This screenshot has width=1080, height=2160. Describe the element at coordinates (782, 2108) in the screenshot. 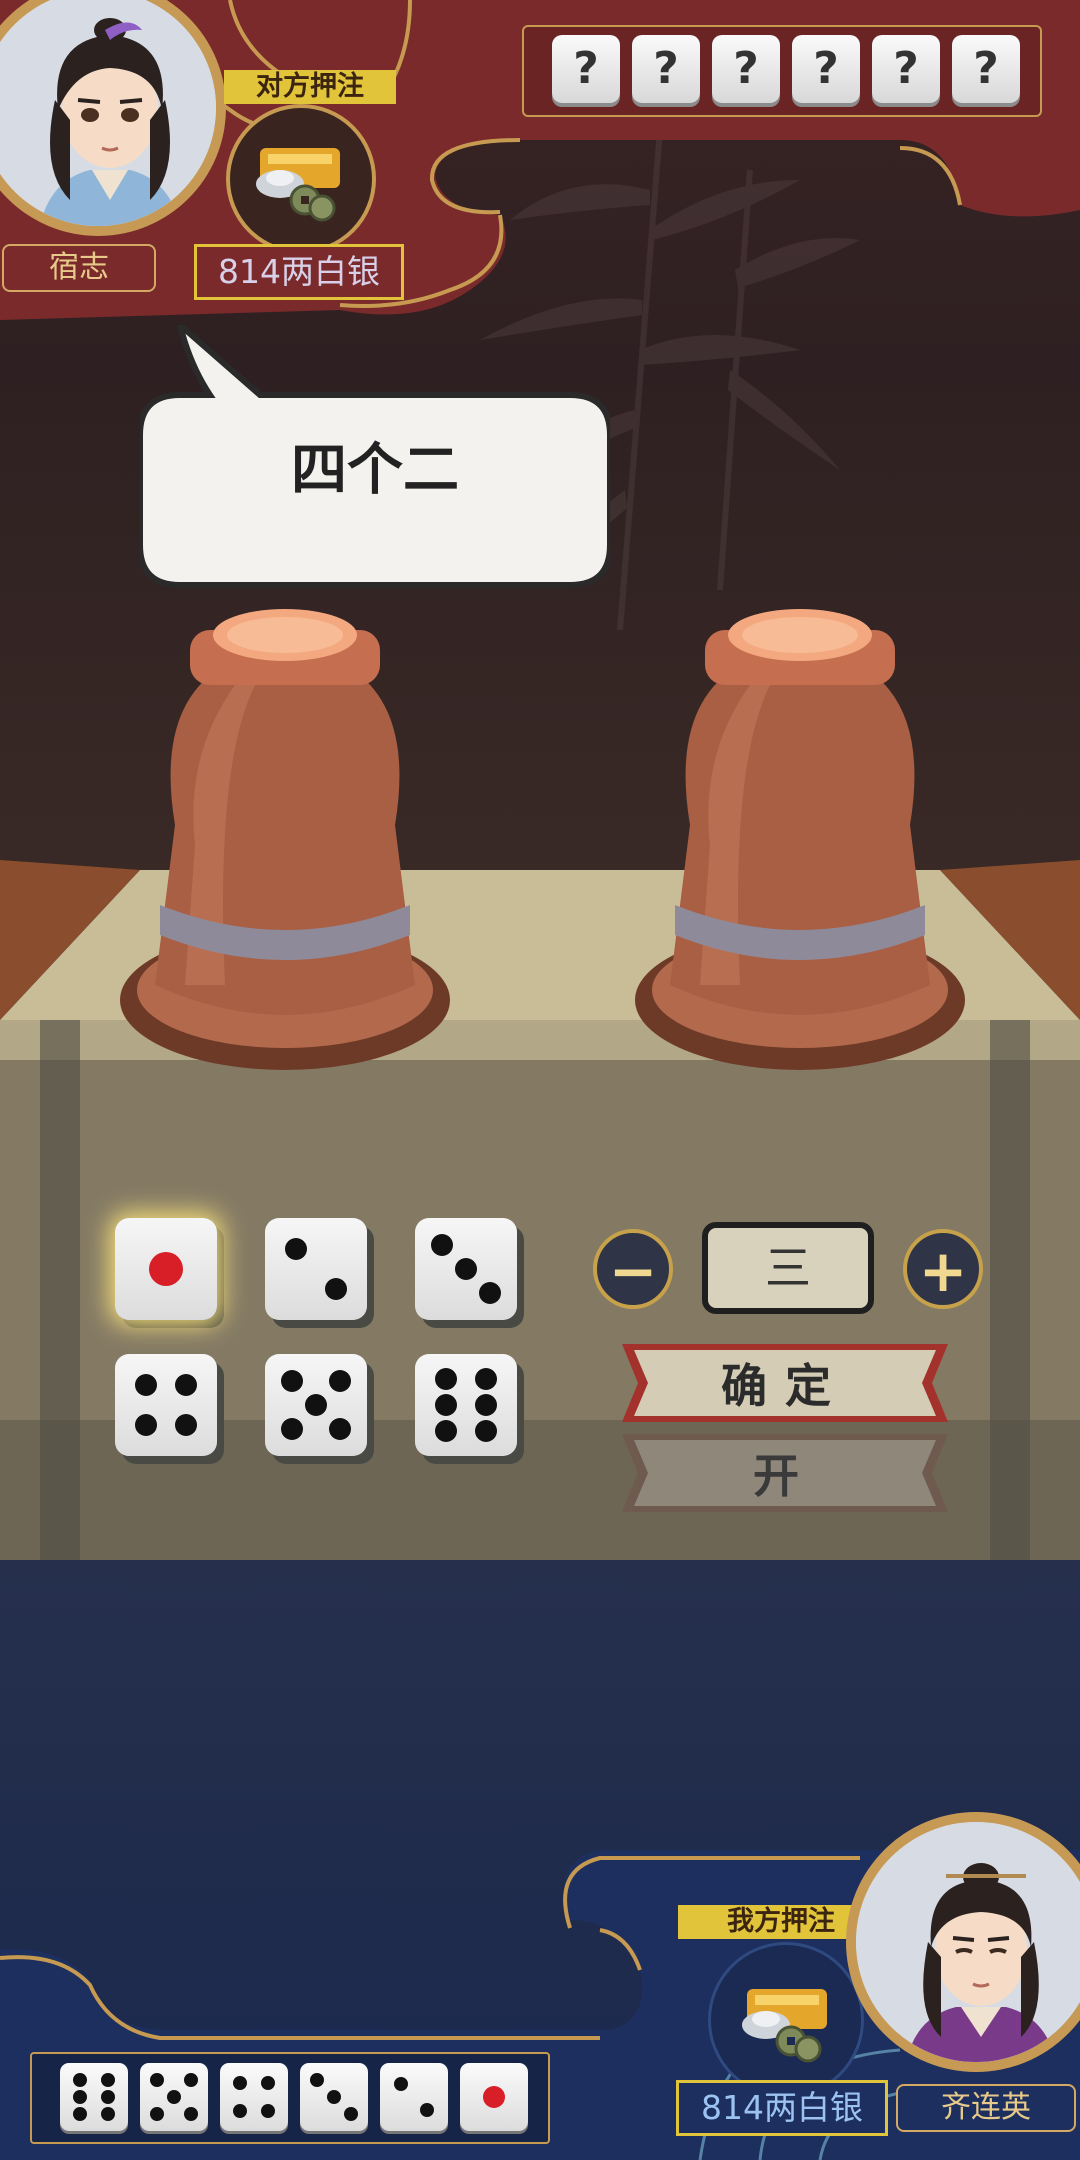

I see `player-bet-amount: 814两白银` at that location.